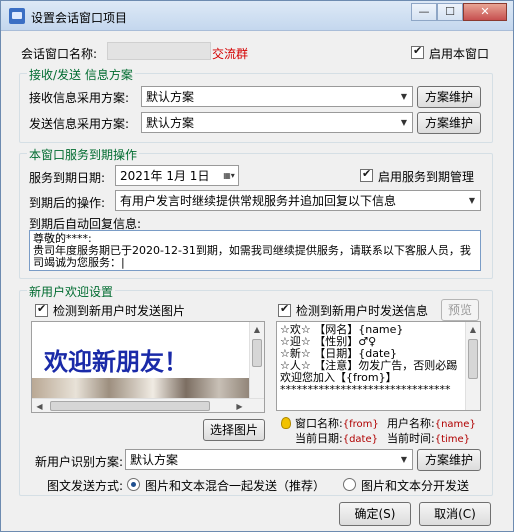  I want to click on expiry-action-label: 到期后的操作:, so click(67, 203).